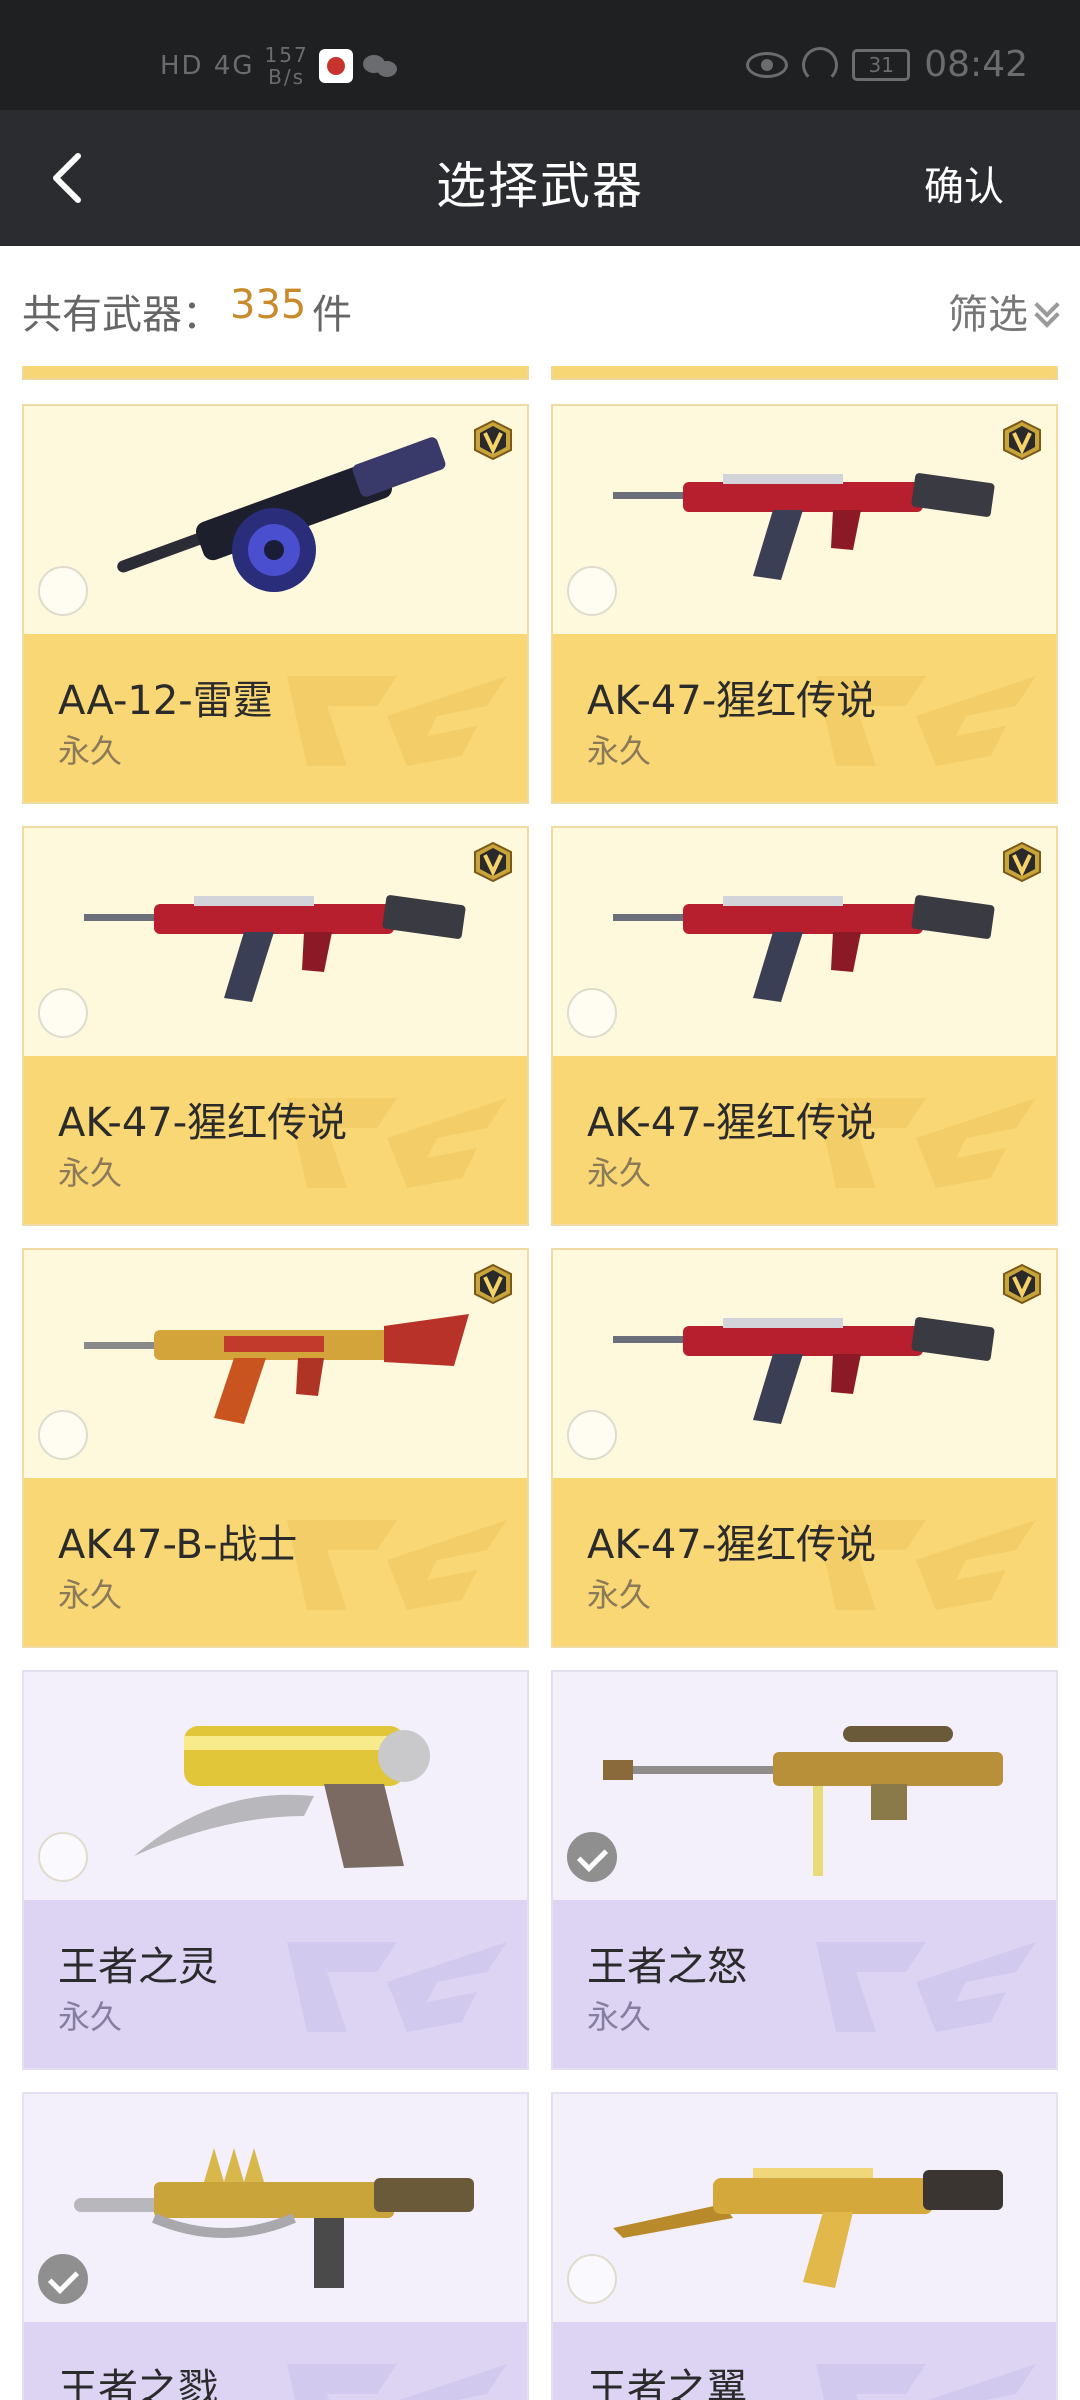 The height and width of the screenshot is (2400, 1080). What do you see at coordinates (540, 306) in the screenshot?
I see `summary-bar: 共有武器： 335 件 筛选` at bounding box center [540, 306].